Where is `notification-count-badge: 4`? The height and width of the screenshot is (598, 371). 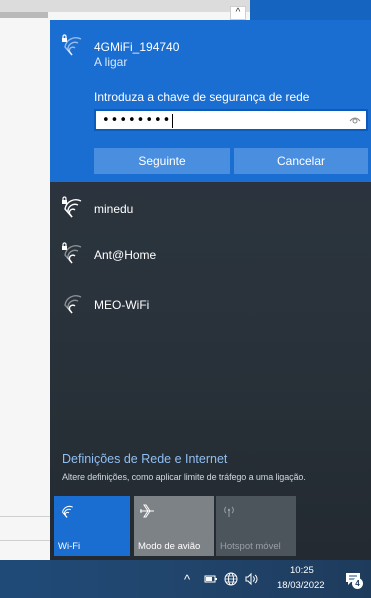 notification-count-badge: 4 is located at coordinates (357, 583).